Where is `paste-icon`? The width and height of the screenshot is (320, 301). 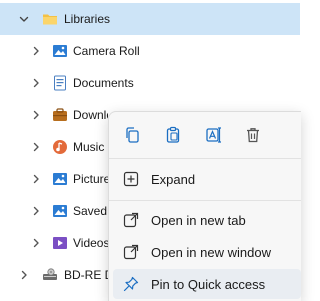 paste-icon is located at coordinates (173, 135).